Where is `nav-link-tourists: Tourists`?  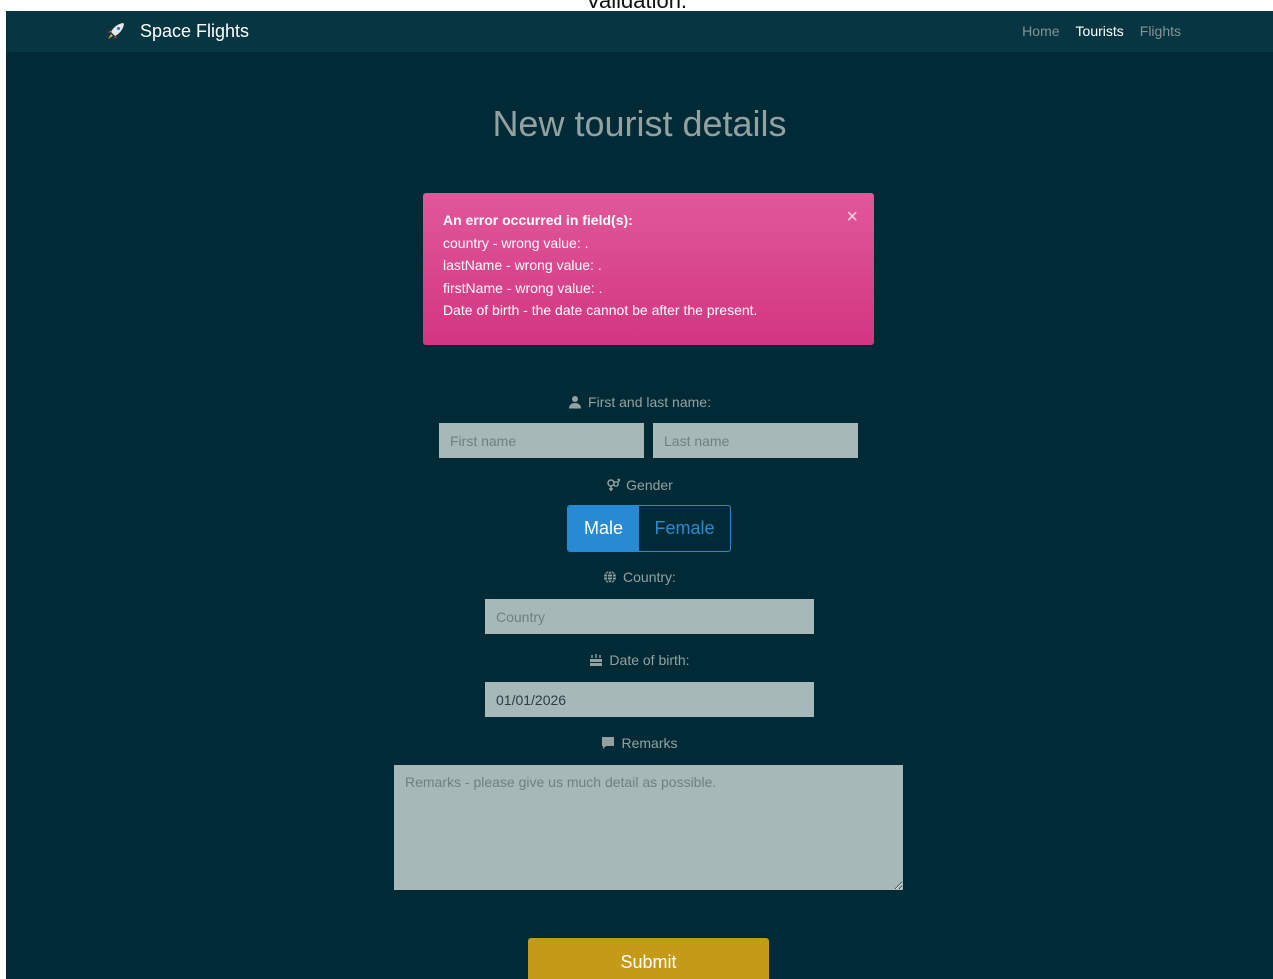 nav-link-tourists: Tourists is located at coordinates (1100, 31).